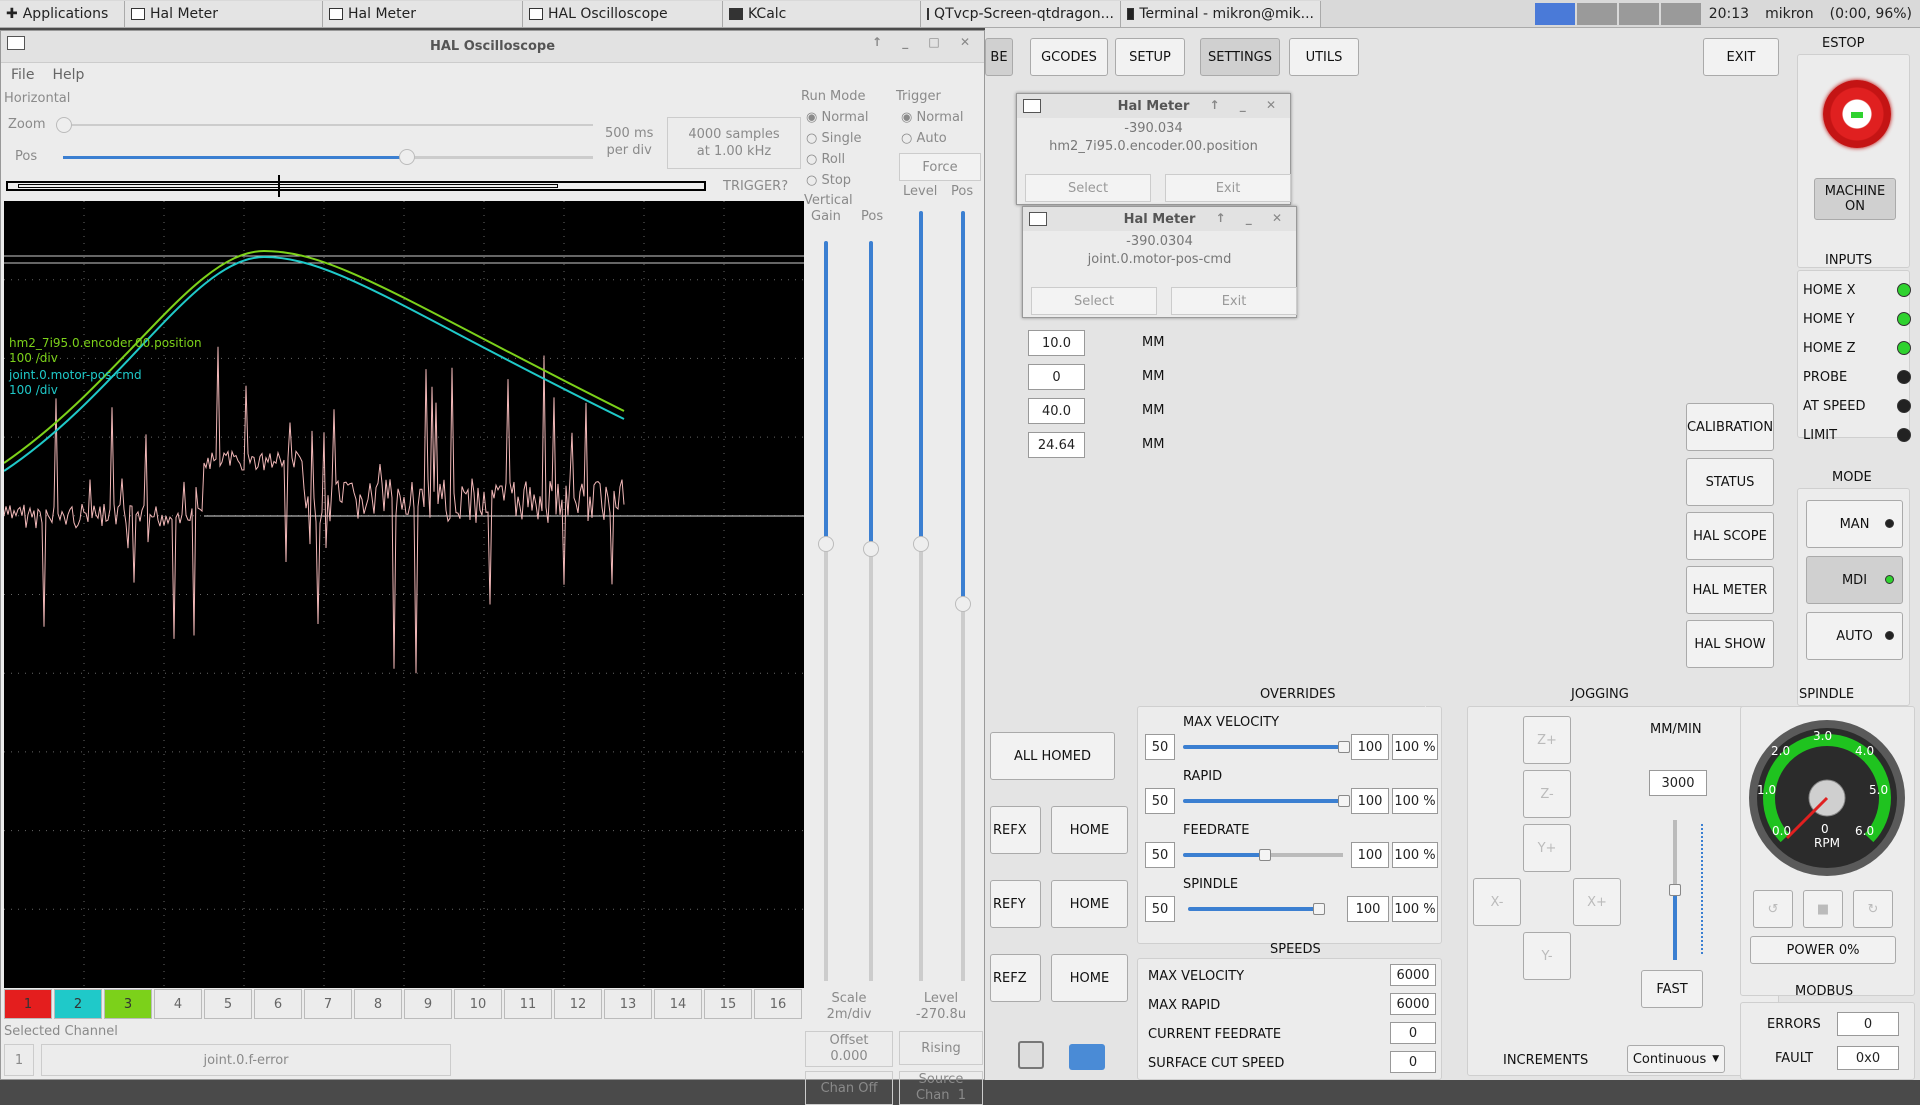  Describe the element at coordinates (932, 117) in the screenshot. I see `trigger-mode-normal: ◉ Normal` at that location.